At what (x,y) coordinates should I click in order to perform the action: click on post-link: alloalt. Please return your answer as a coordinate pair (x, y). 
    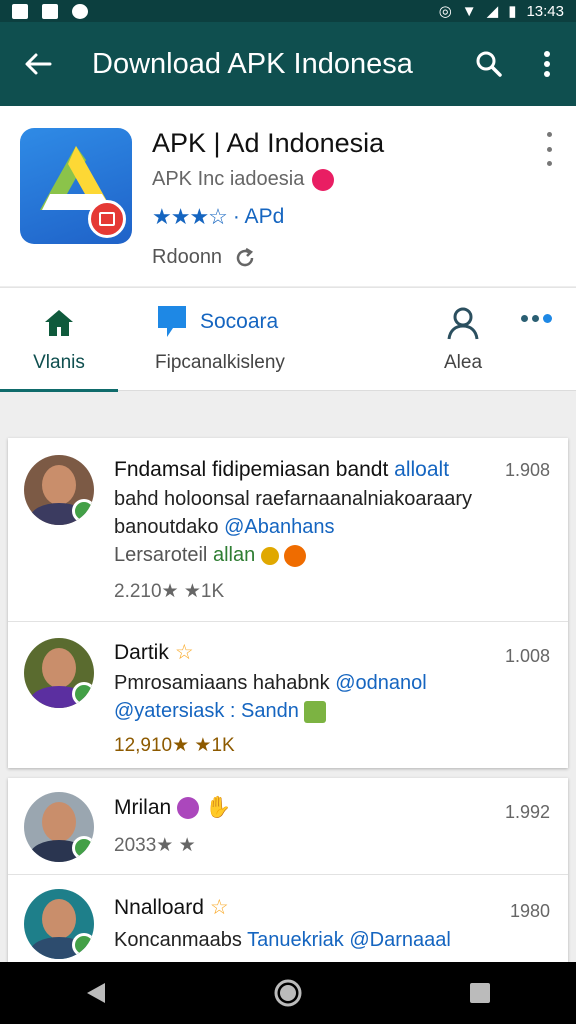
    Looking at the image, I should click on (421, 469).